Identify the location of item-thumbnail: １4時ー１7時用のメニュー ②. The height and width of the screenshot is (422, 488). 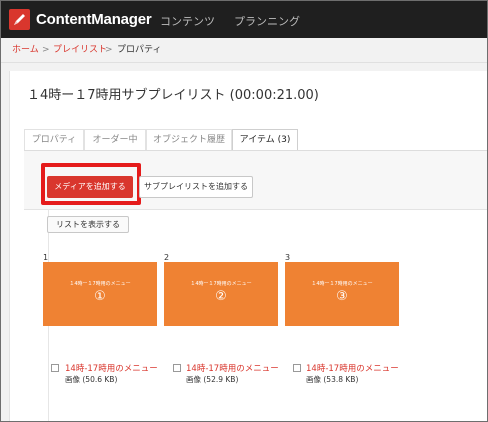
(221, 294).